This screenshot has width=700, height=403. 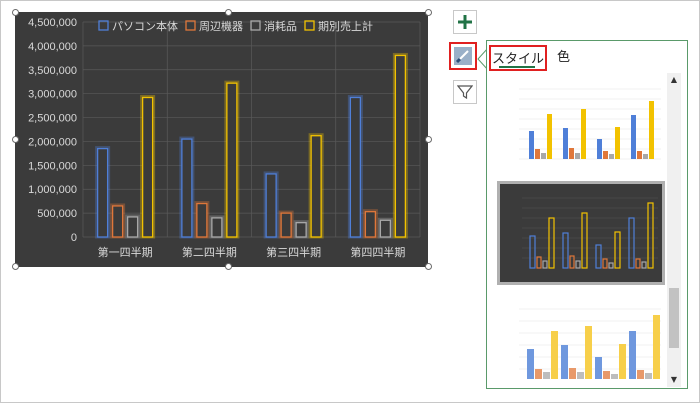 What do you see at coordinates (52, 142) in the screenshot?
I see `y-tick-label: 2,000,000` at bounding box center [52, 142].